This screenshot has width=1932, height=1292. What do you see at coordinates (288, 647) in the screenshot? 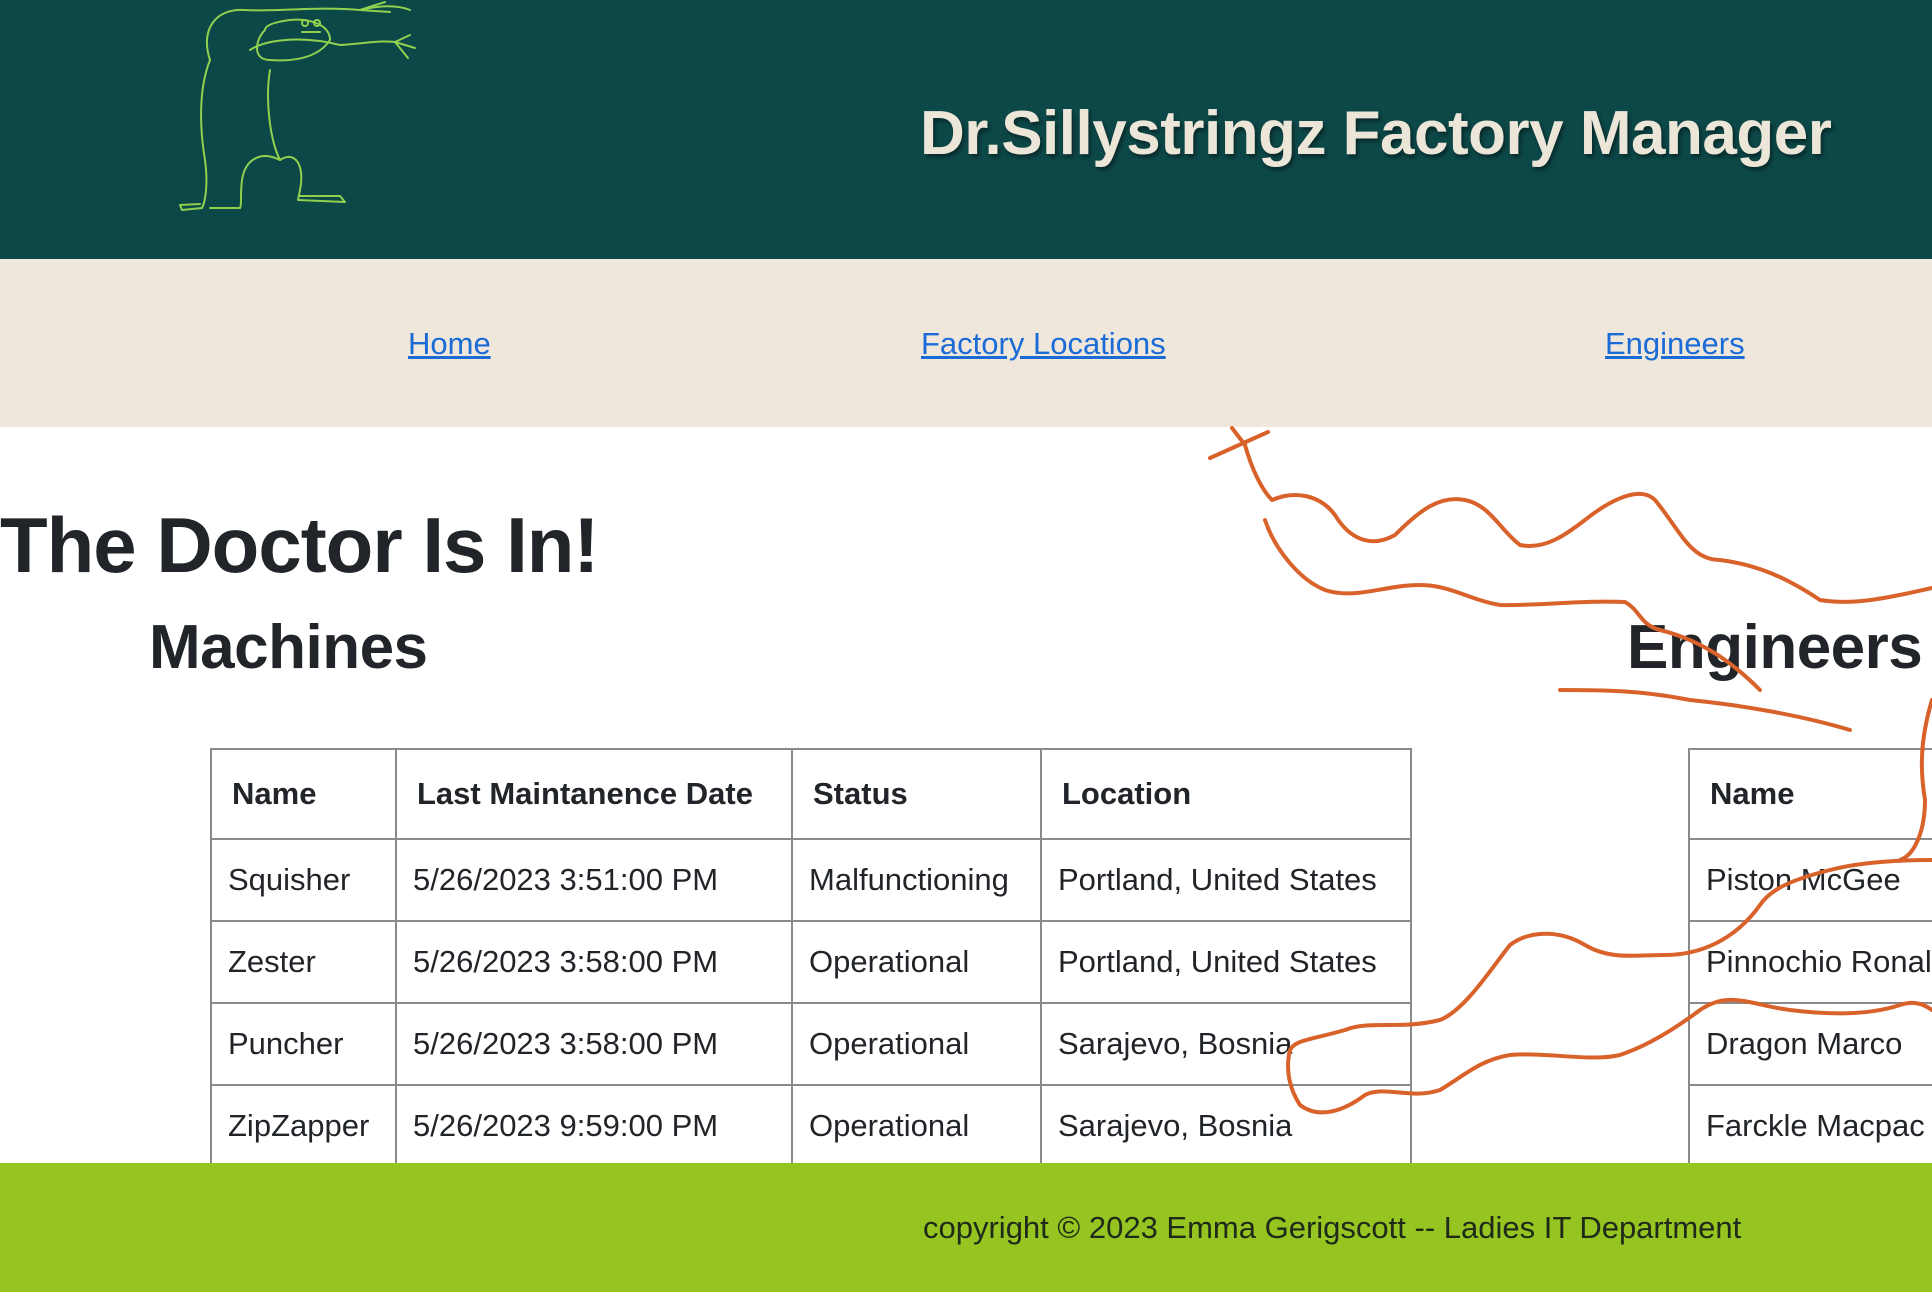
I see `machines-heading: Machines` at bounding box center [288, 647].